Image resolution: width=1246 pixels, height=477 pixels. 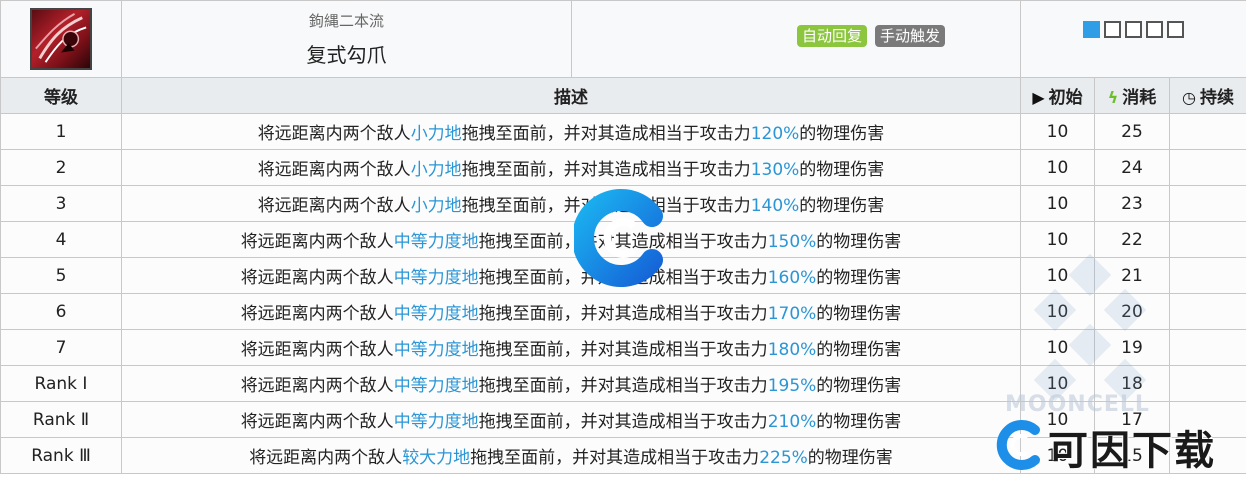 I want to click on desc-force: 较大力地, so click(x=436, y=458).